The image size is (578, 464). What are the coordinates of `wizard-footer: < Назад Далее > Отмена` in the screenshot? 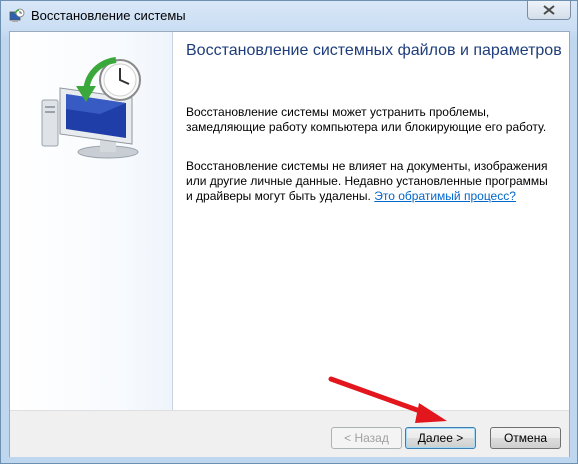 It's located at (289, 433).